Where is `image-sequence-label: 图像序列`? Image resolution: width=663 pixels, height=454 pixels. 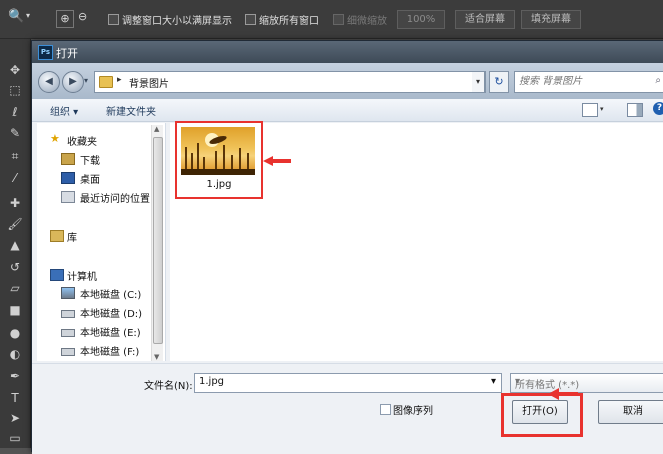 image-sequence-label: 图像序列 is located at coordinates (413, 411).